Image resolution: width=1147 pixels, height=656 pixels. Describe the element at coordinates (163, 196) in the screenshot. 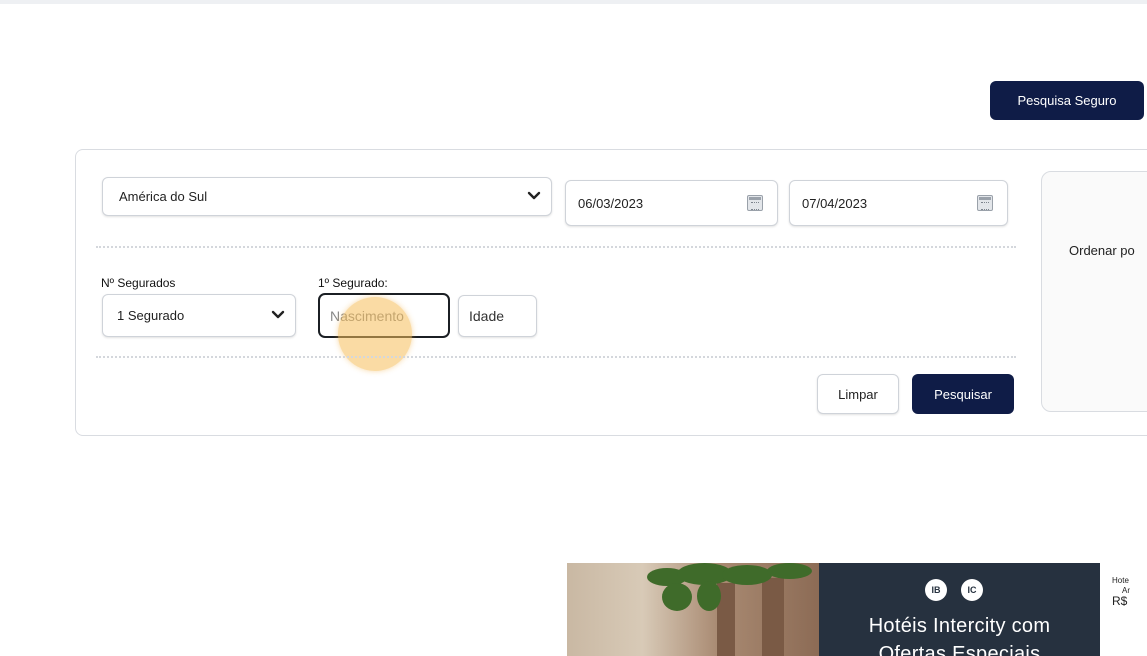

I see `region-select-value: América do Sul` at that location.